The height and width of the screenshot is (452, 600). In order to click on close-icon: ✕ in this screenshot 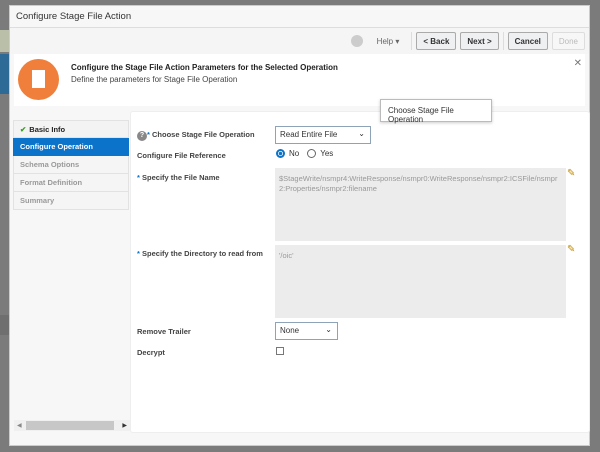, I will do `click(578, 63)`.